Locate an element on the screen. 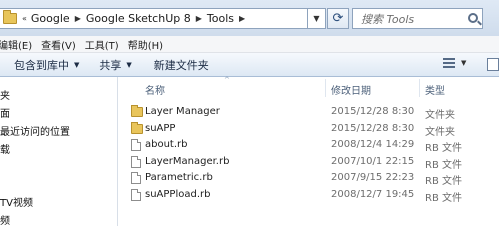 This screenshot has height=240, width=499. file-name: about.rb is located at coordinates (166, 144).